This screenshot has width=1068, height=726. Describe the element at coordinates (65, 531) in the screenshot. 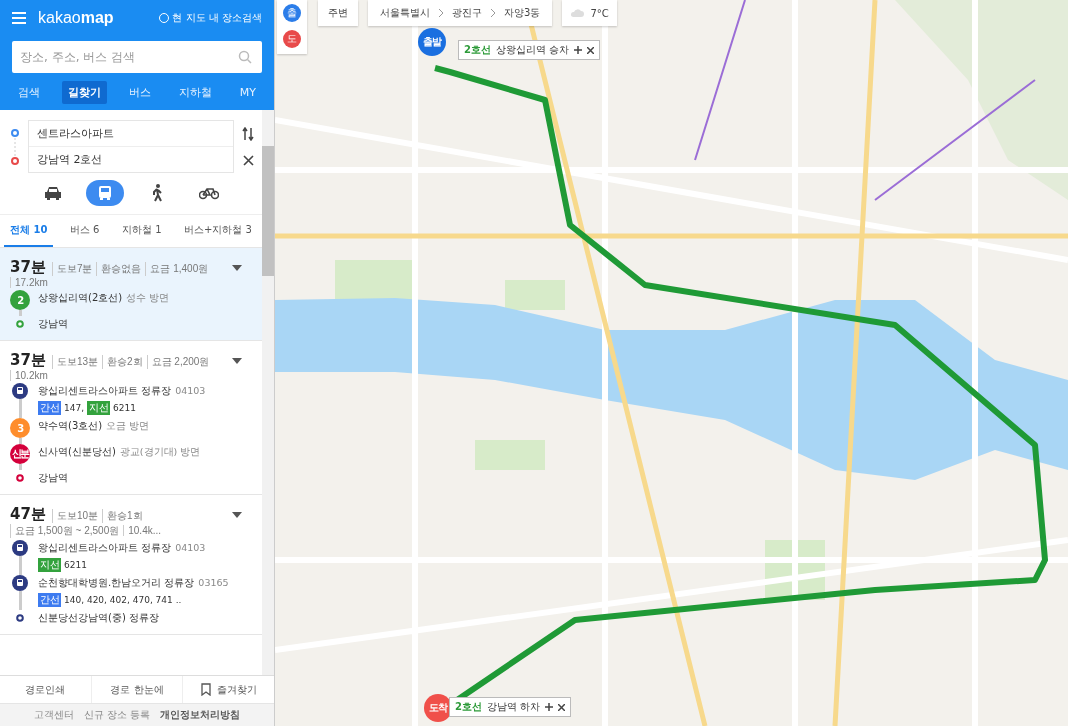

I see `route-summary-item: 요금 1,500원 ~ 2,500원` at that location.